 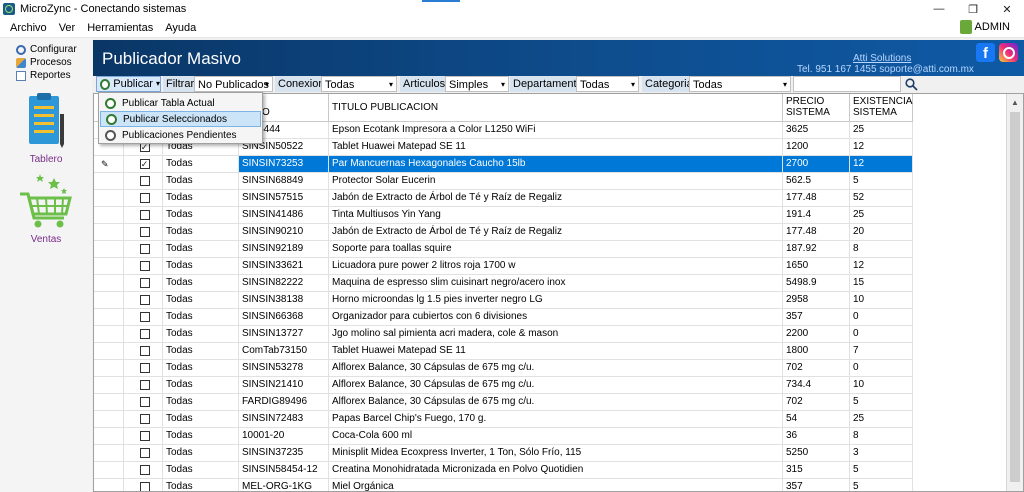 What do you see at coordinates (875, 112) in the screenshot?
I see `header-existencia-line2: SISTEMA` at bounding box center [875, 112].